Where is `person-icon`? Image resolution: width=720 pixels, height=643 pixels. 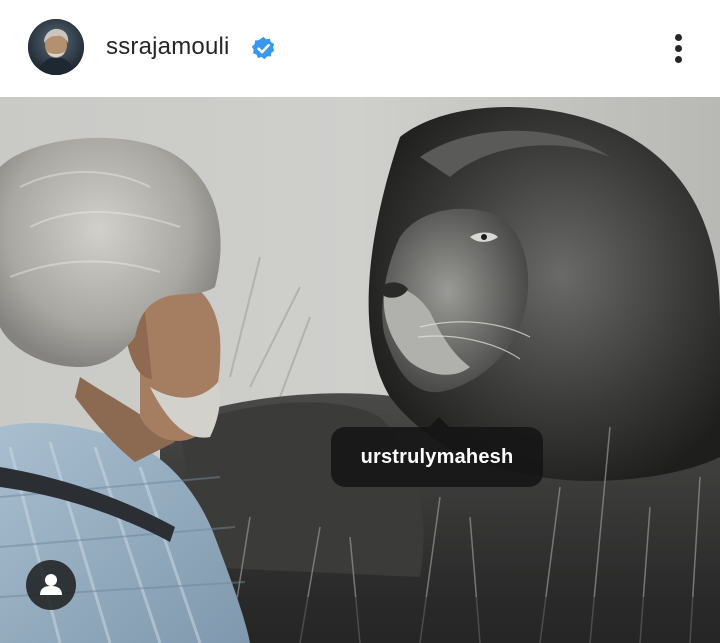 person-icon is located at coordinates (51, 585).